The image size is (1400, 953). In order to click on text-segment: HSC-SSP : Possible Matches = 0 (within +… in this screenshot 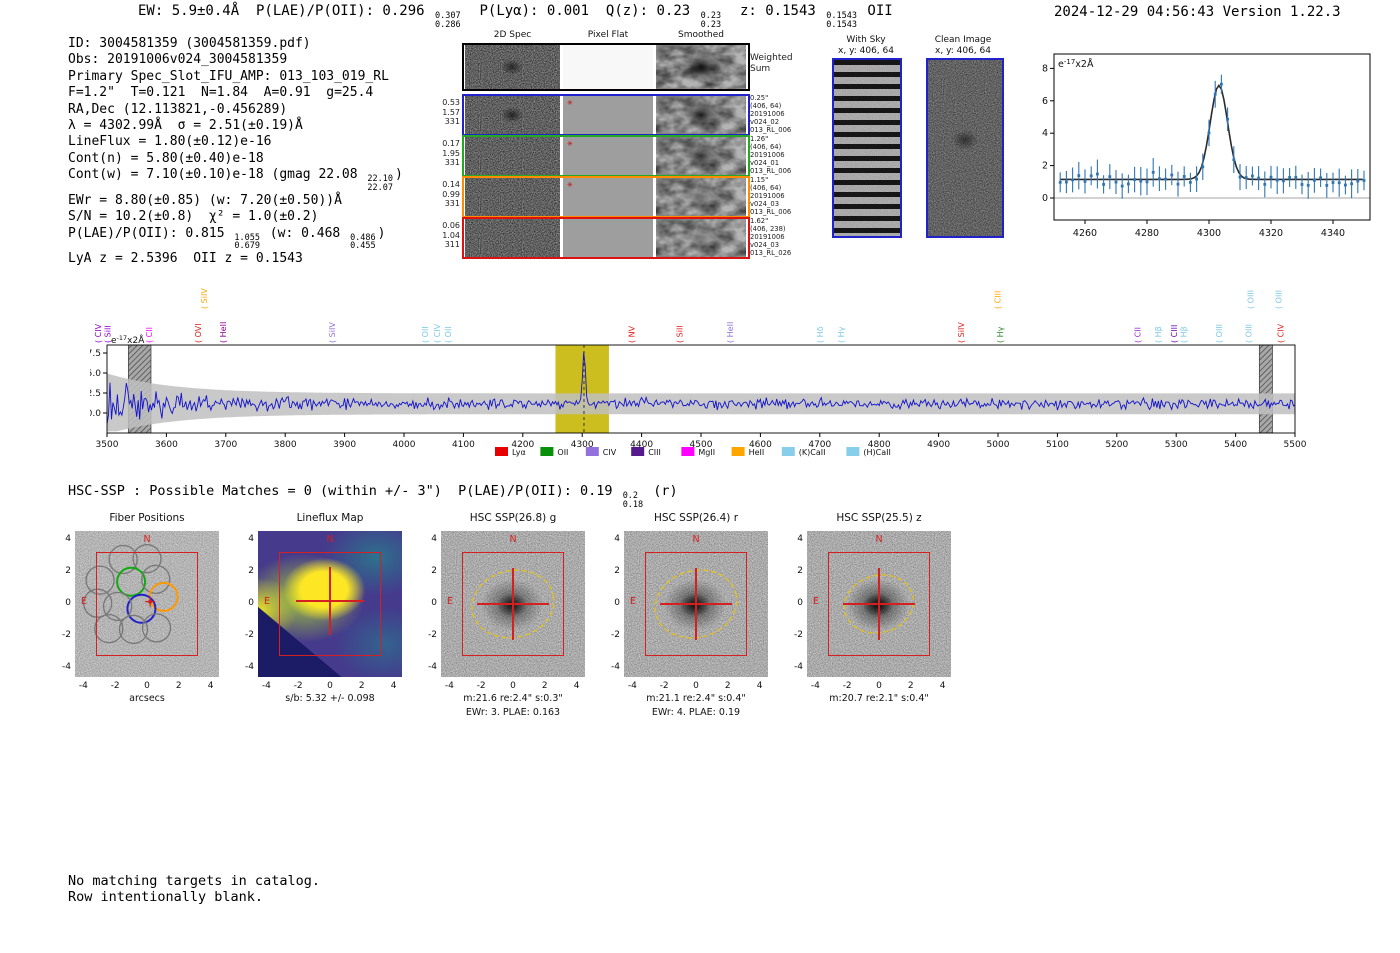, I will do `click(344, 491)`.